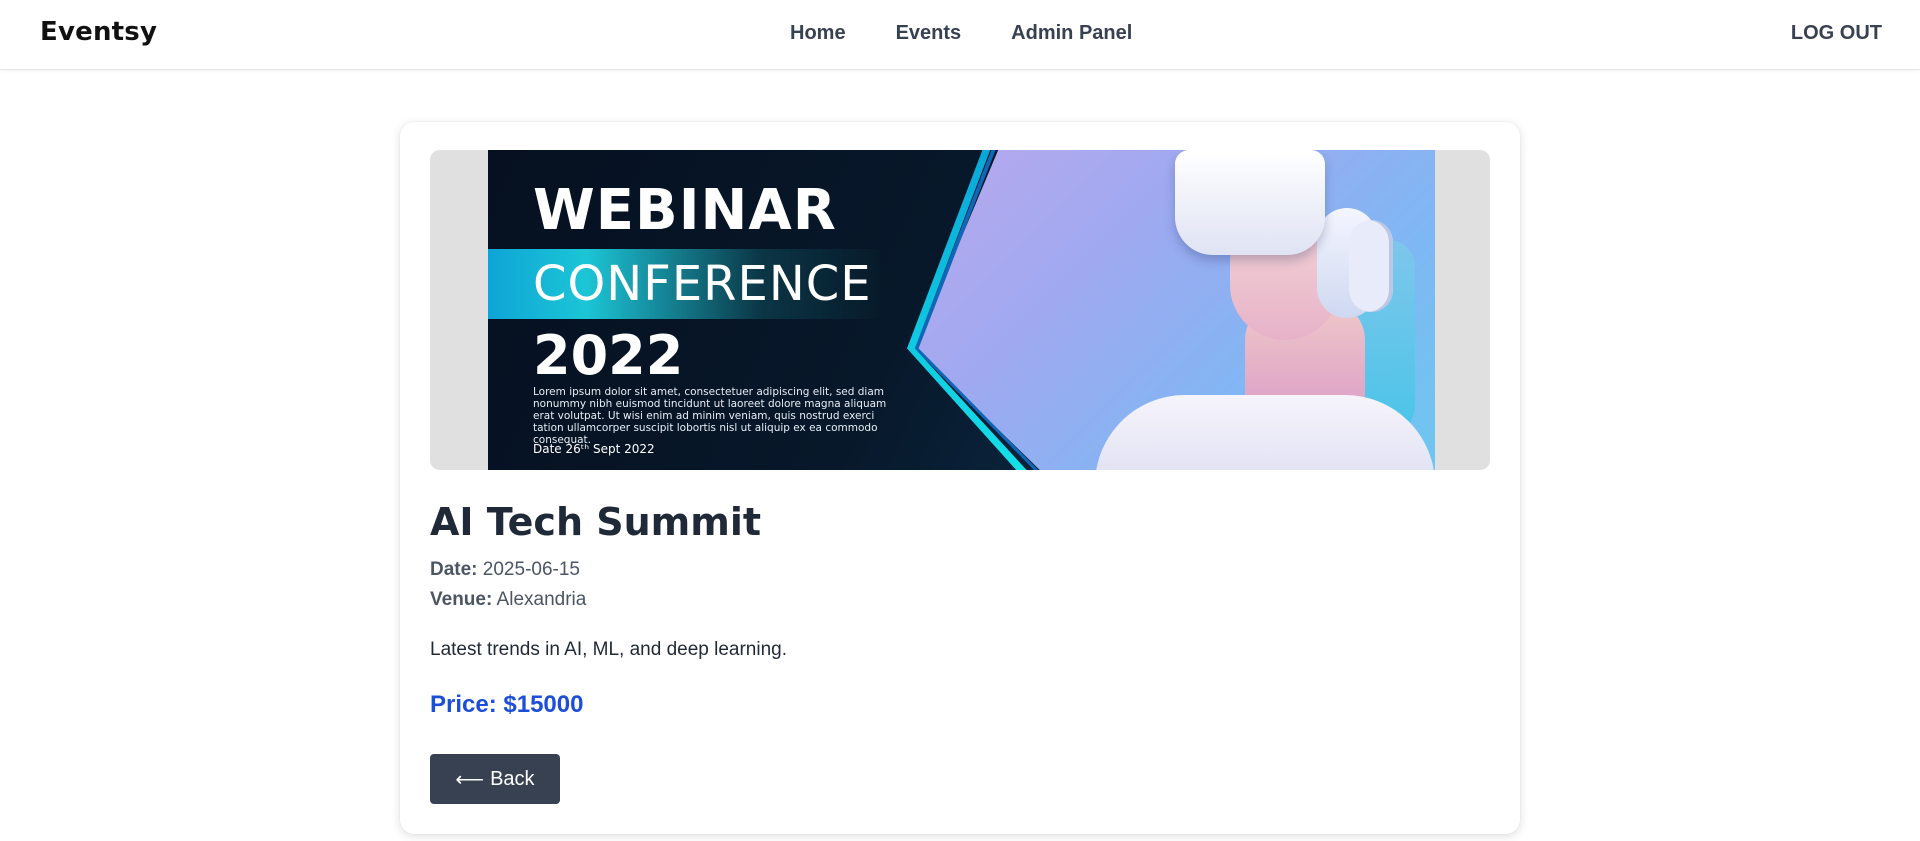 The width and height of the screenshot is (1920, 841). I want to click on banner-year: 2022, so click(608, 355).